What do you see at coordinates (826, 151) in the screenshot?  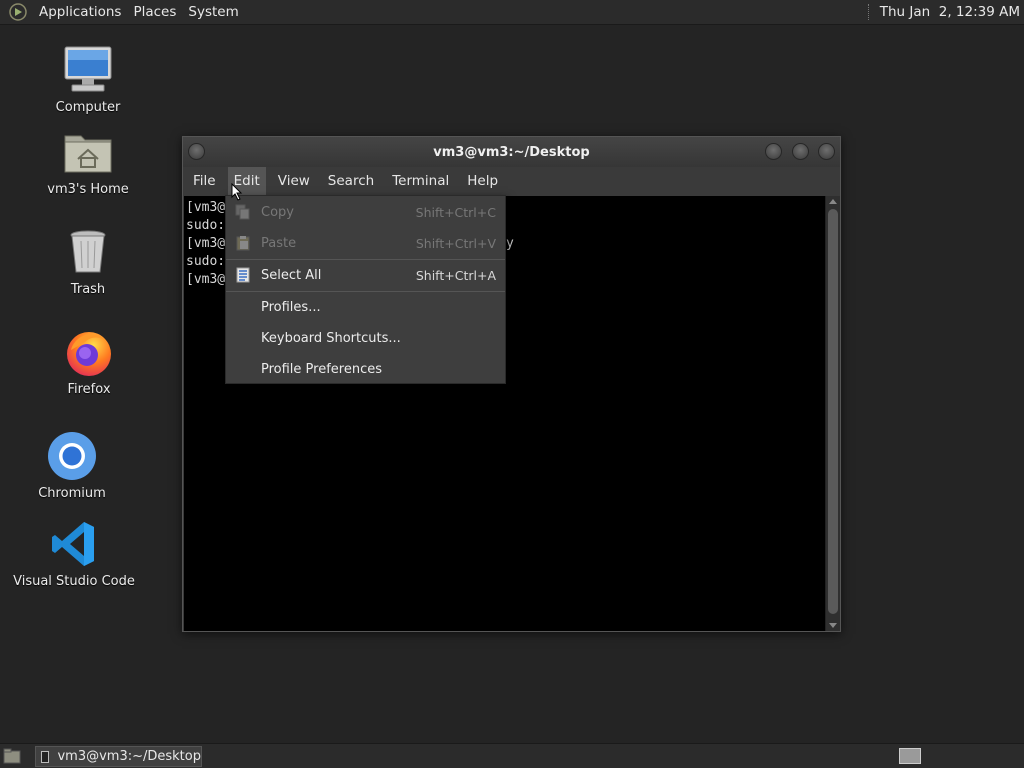 I see `close-button` at bounding box center [826, 151].